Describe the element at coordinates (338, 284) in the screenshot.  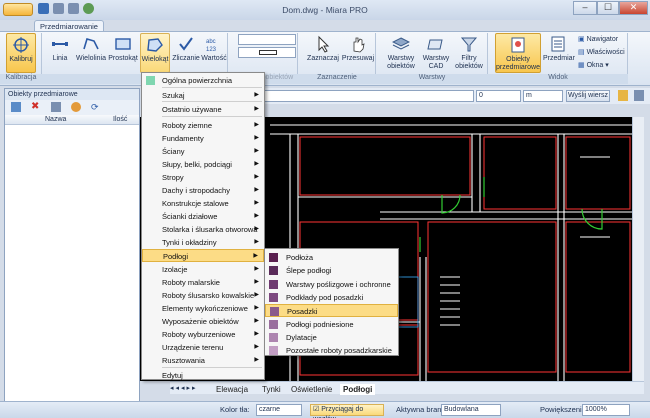
I see `submenu-item-label: Warstwy poślizgowe i ochronne` at that location.